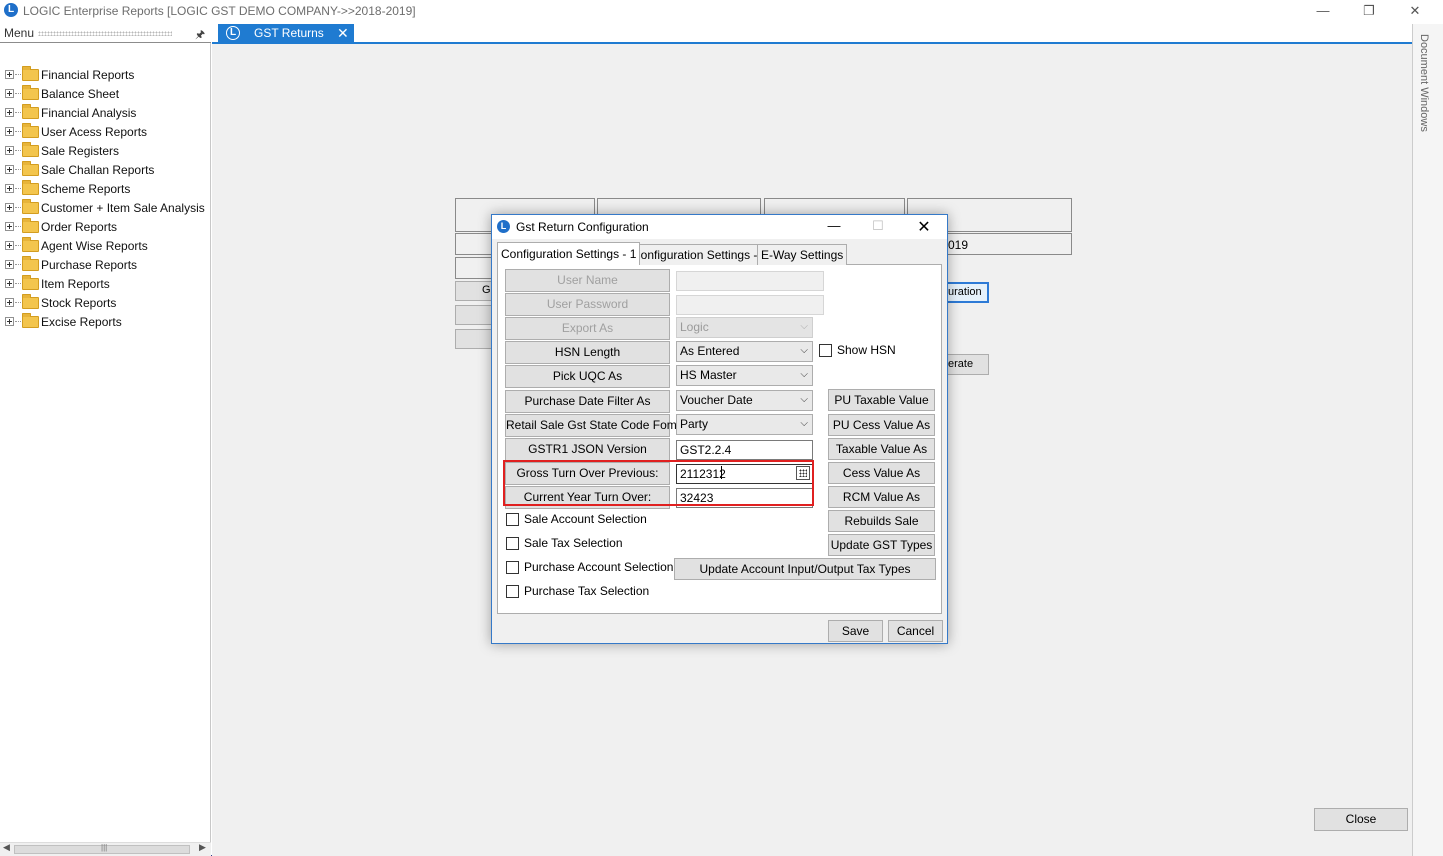 The height and width of the screenshot is (856, 1443). I want to click on tab-eway-settings: E-Way Settings, so click(802, 254).